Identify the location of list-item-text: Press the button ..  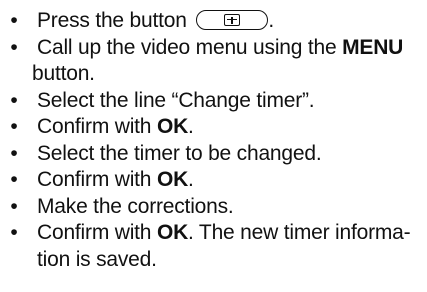
(156, 20).